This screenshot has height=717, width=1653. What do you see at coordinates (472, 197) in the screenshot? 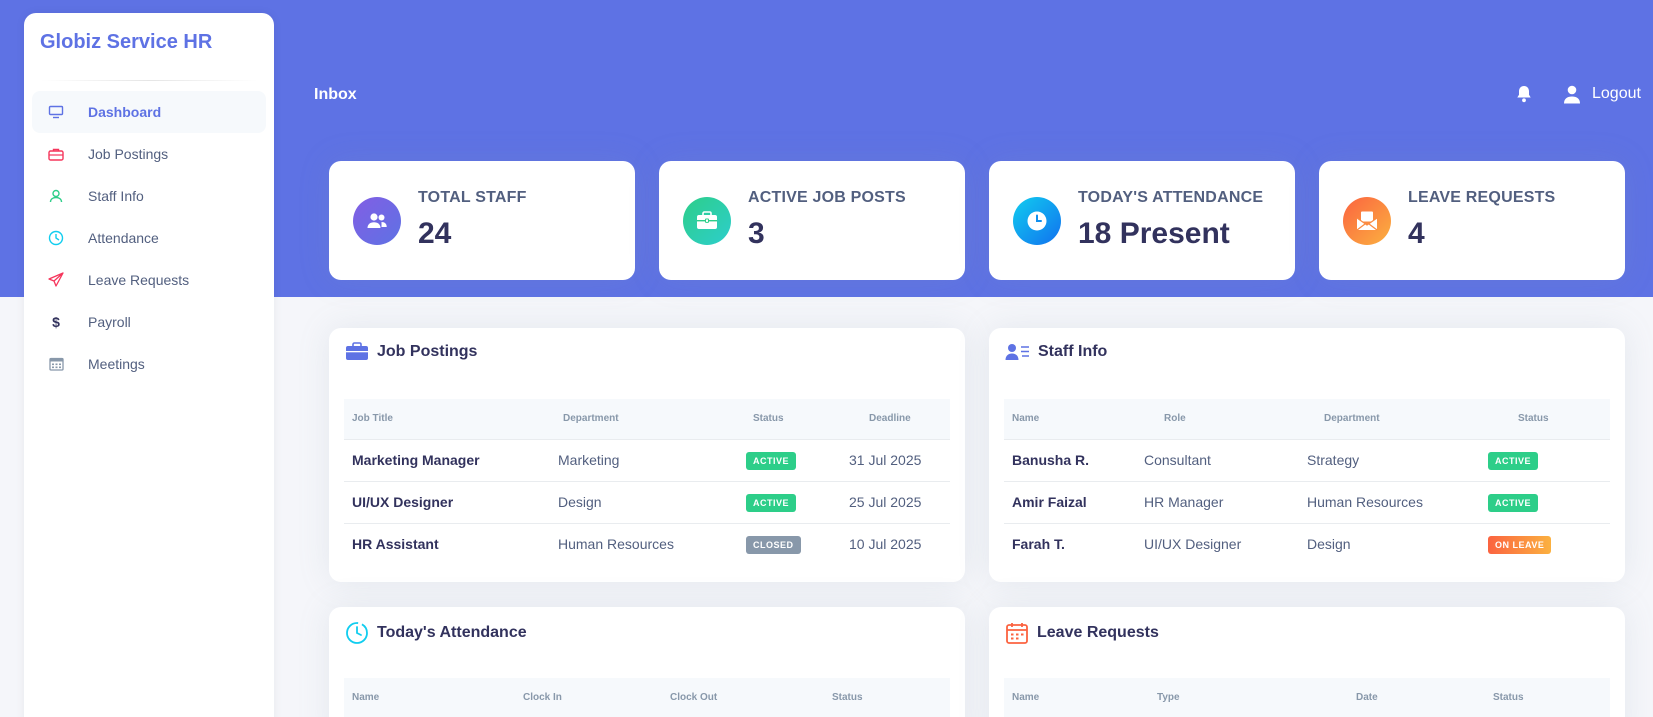
I see `stat-label: TOTAL STAFF` at bounding box center [472, 197].